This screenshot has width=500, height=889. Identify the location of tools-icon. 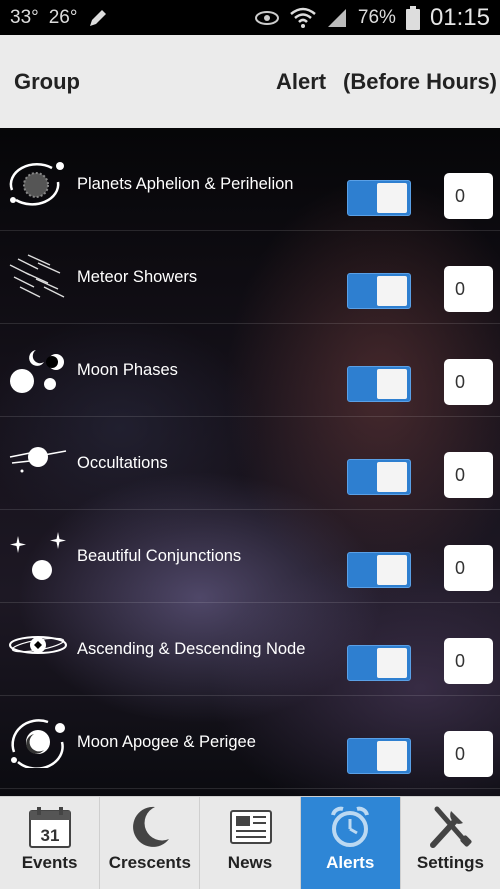
(451, 827).